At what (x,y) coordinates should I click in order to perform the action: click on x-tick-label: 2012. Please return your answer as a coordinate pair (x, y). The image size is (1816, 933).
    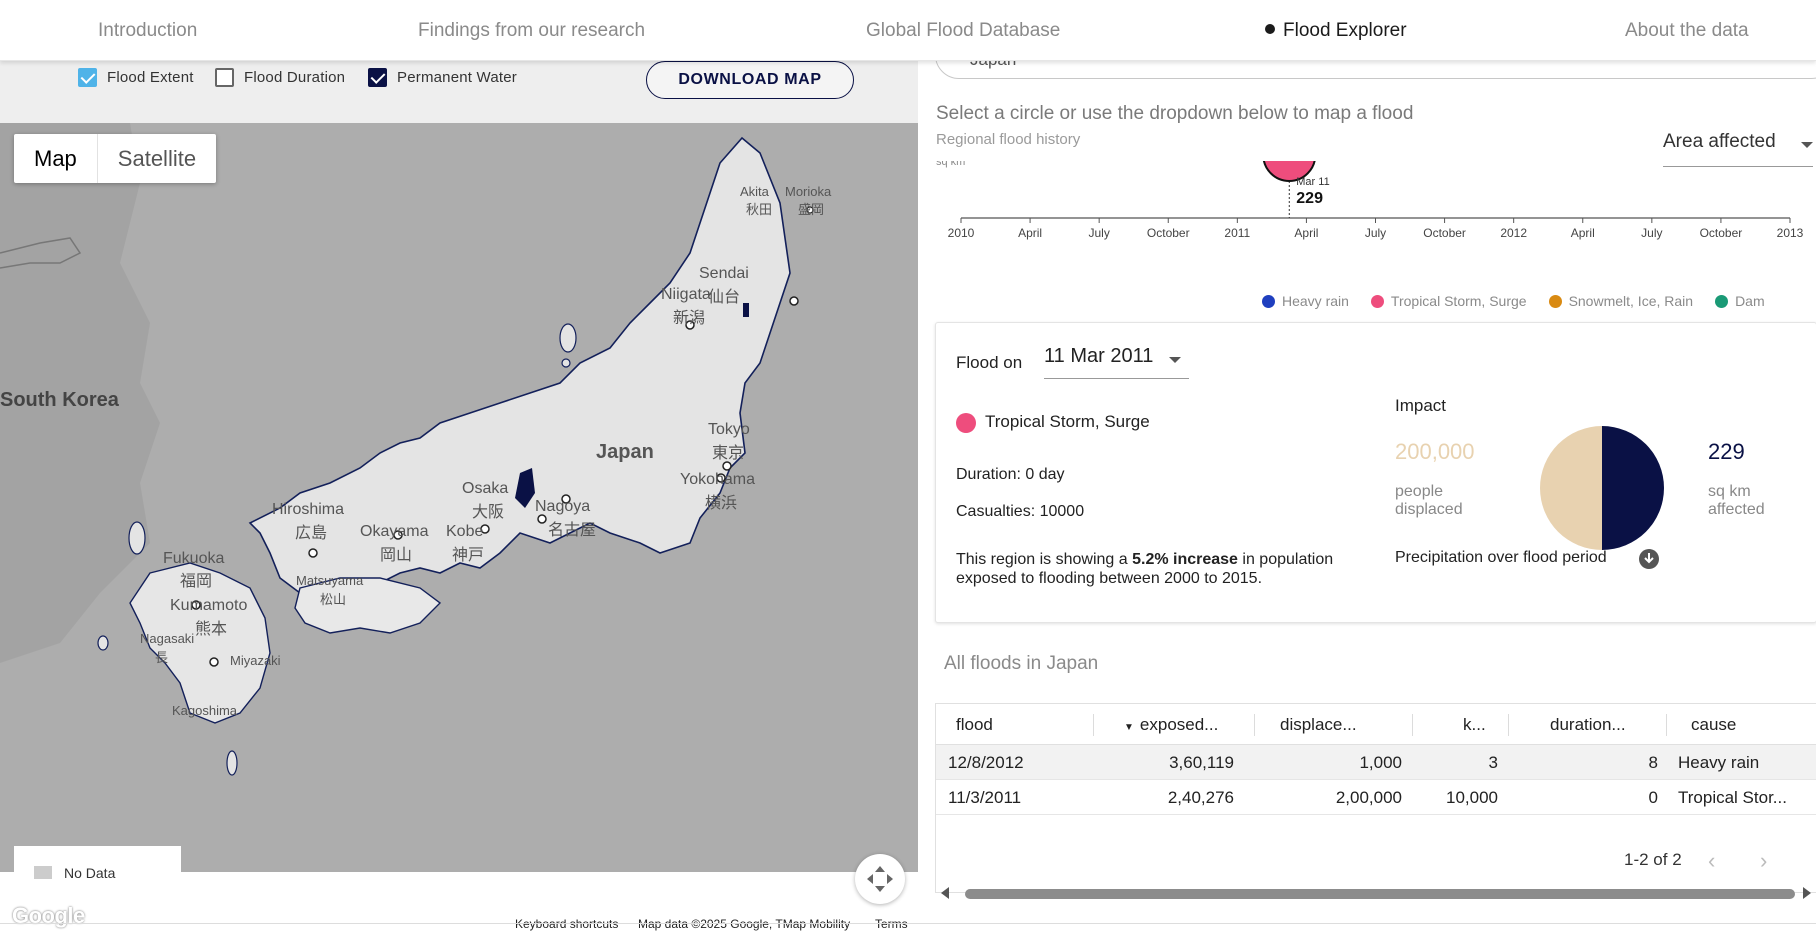
    Looking at the image, I should click on (1513, 233).